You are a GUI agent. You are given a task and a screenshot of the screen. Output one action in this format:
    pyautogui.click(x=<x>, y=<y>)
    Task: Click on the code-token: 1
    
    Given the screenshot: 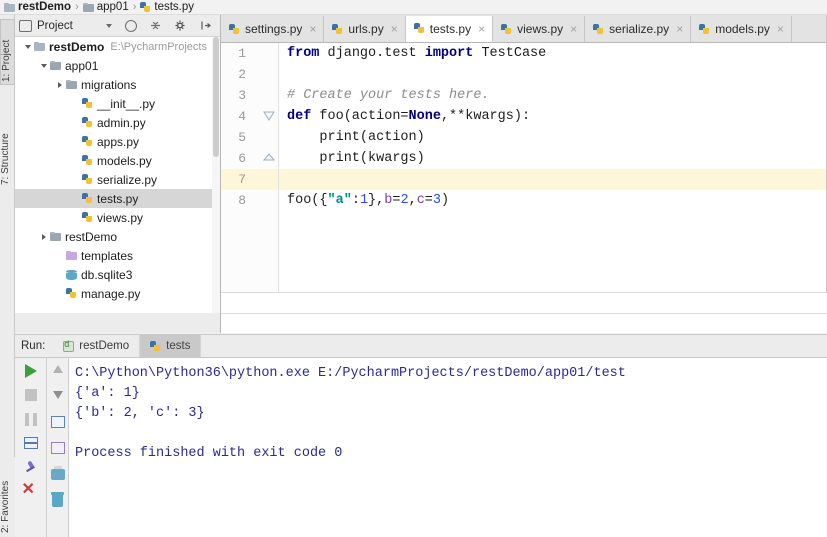 What is the action you would take?
    pyautogui.click(x=364, y=200)
    